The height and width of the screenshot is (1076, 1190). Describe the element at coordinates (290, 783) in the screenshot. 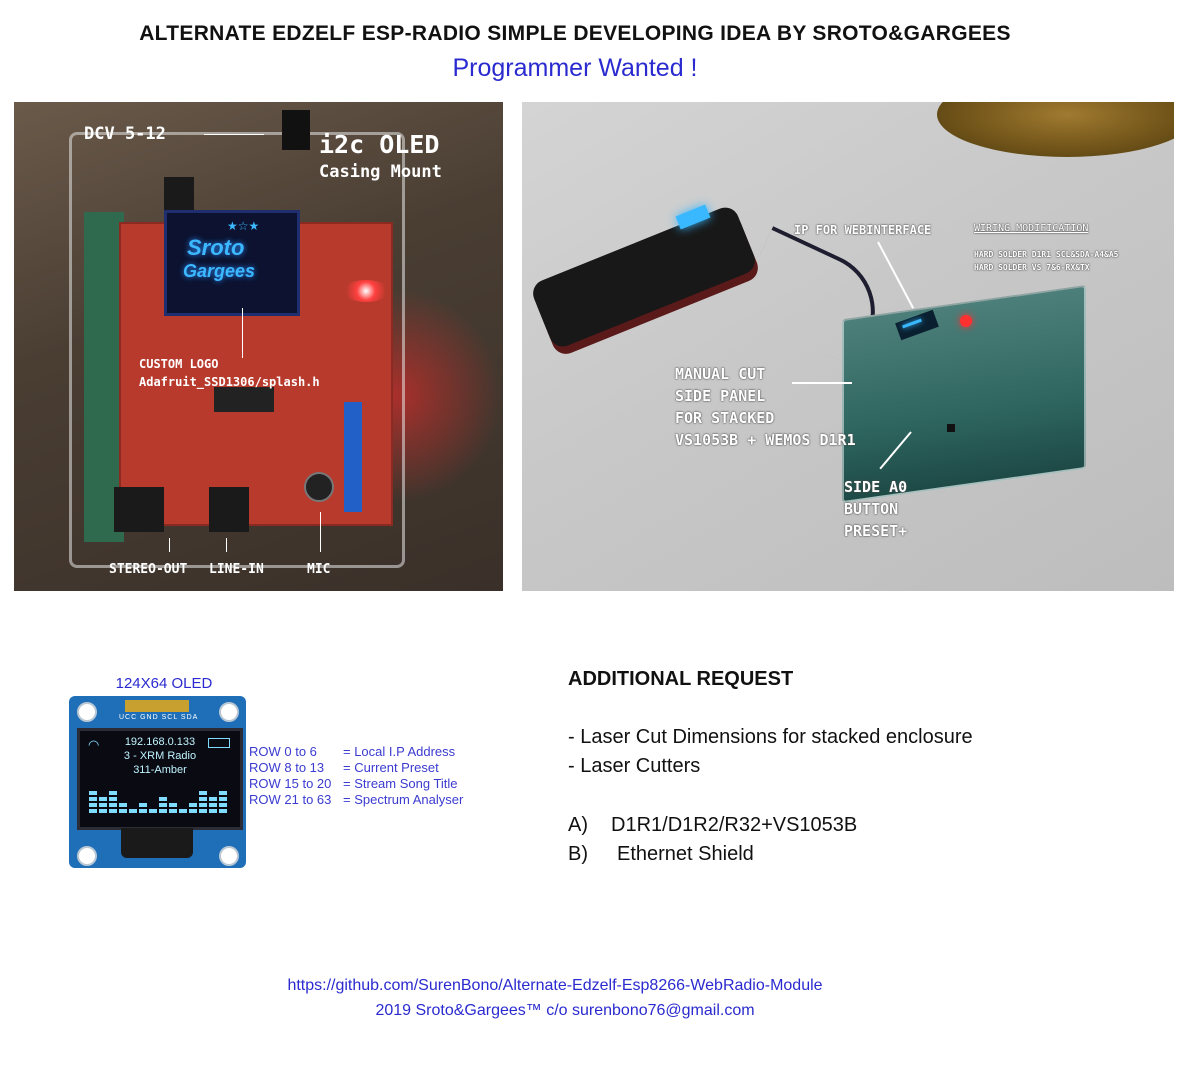

I see `row-label-3: ROW 15 to 20` at that location.